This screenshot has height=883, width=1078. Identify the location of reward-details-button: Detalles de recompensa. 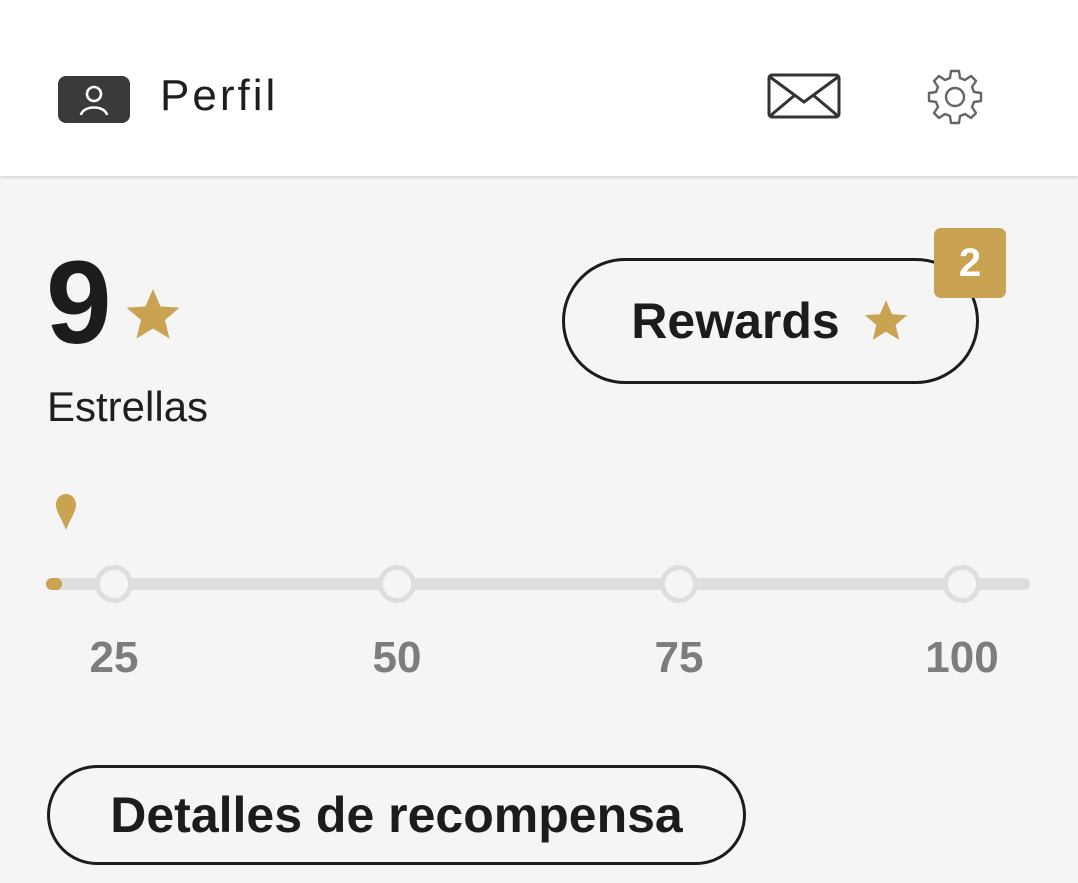
(396, 815).